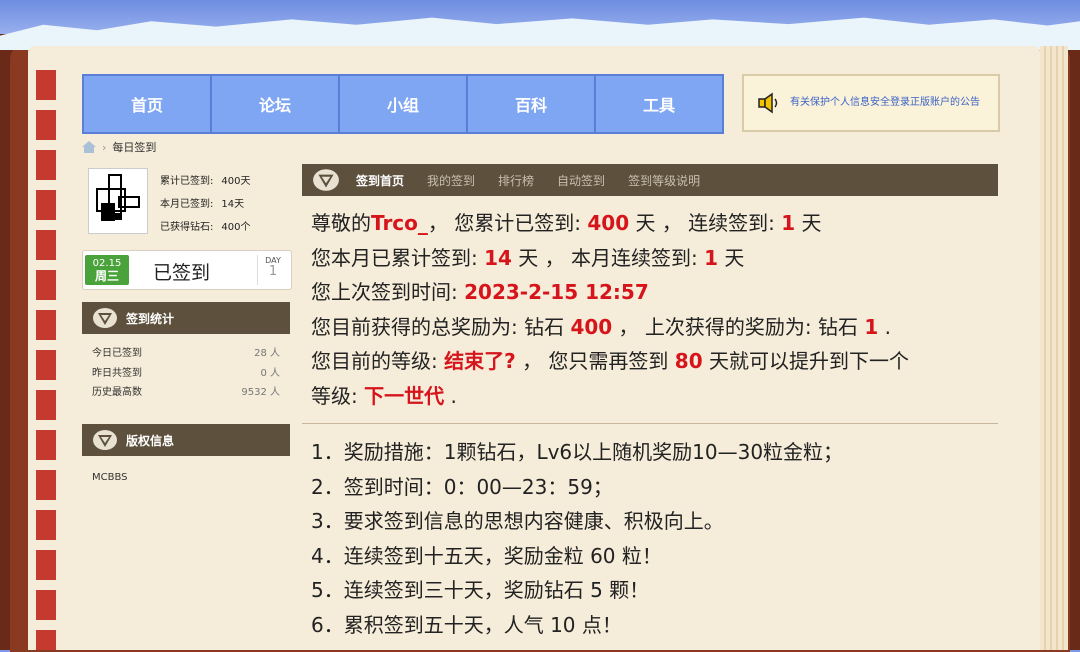 The height and width of the screenshot is (652, 1080). I want to click on rule-item: 5．连续签到三十天，奖励钻石 5 颗！, so click(480, 590).